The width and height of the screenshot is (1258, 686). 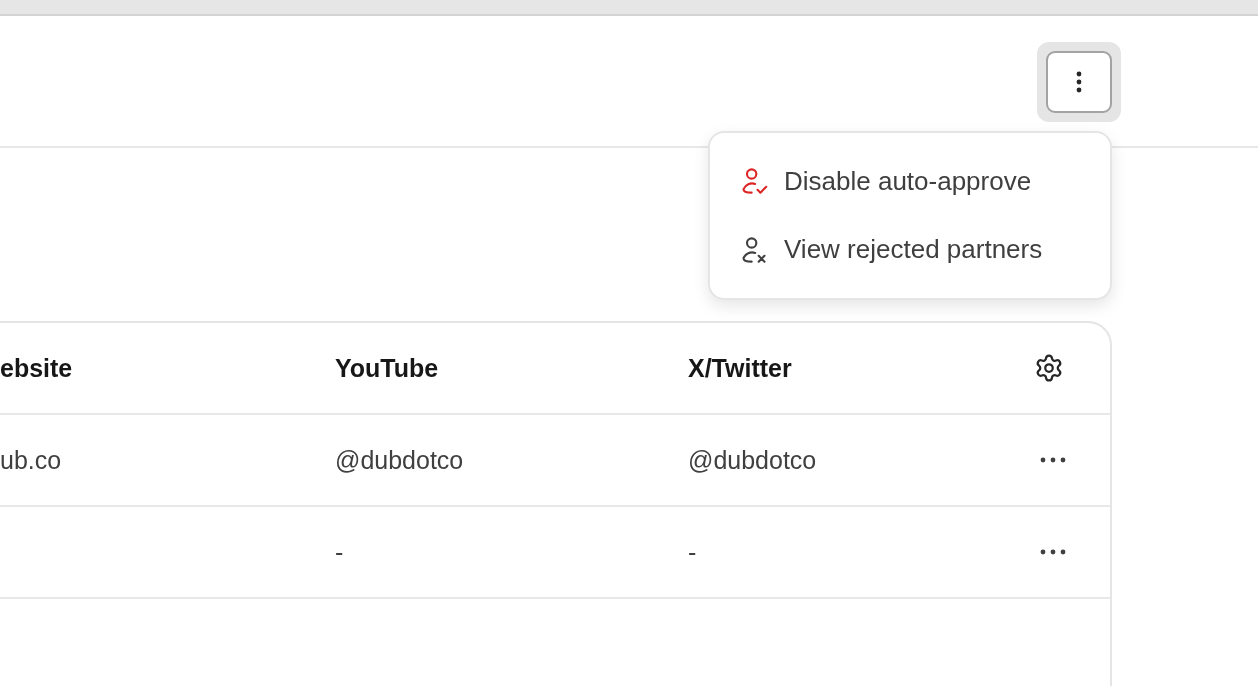 What do you see at coordinates (754, 181) in the screenshot?
I see `user-check-icon` at bounding box center [754, 181].